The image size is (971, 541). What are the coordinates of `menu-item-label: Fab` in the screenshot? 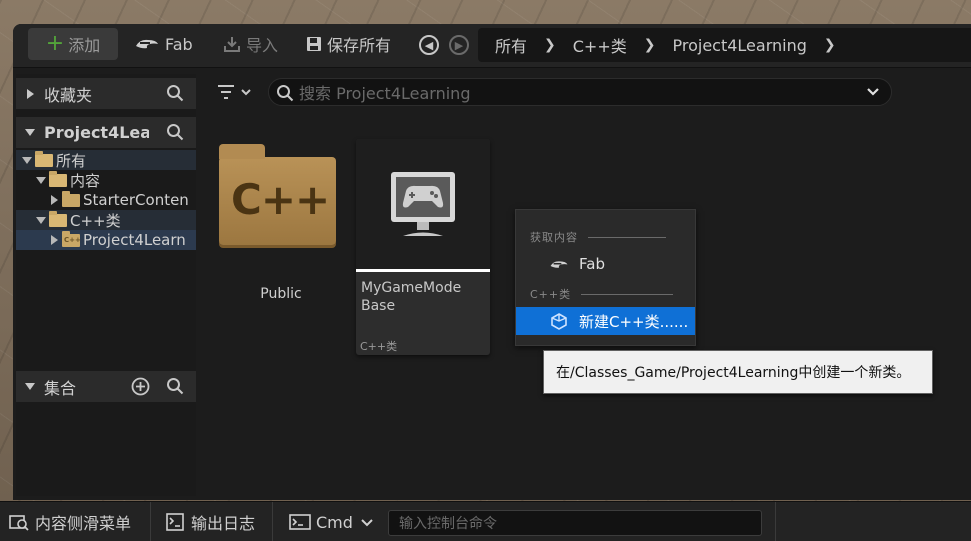 It's located at (592, 264).